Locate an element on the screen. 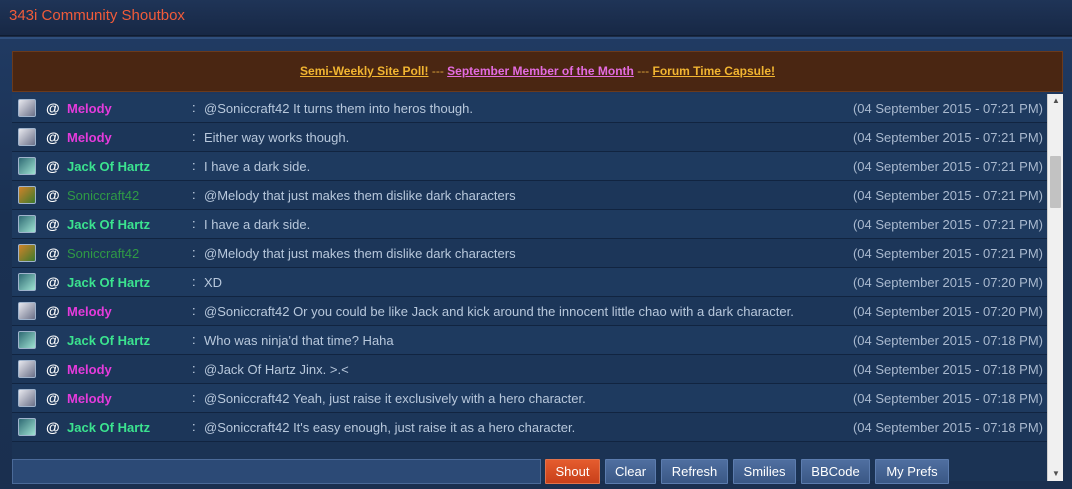  message-text: Who was ninja'd that time? Haha is located at coordinates (299, 340).